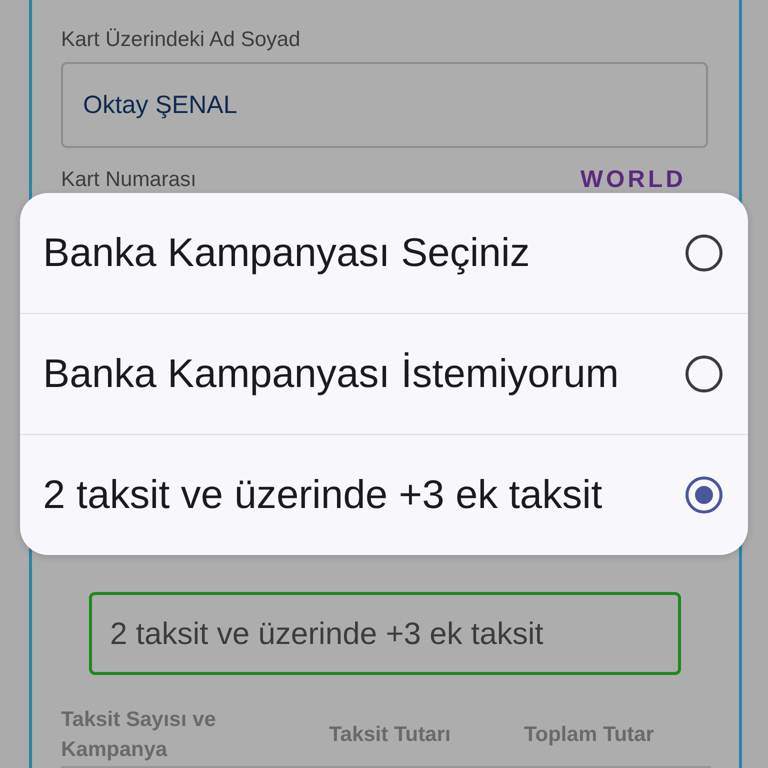 Image resolution: width=768 pixels, height=768 pixels. What do you see at coordinates (384, 253) in the screenshot?
I see `campaign-option: Banka Kampanyası Seçiniz` at bounding box center [384, 253].